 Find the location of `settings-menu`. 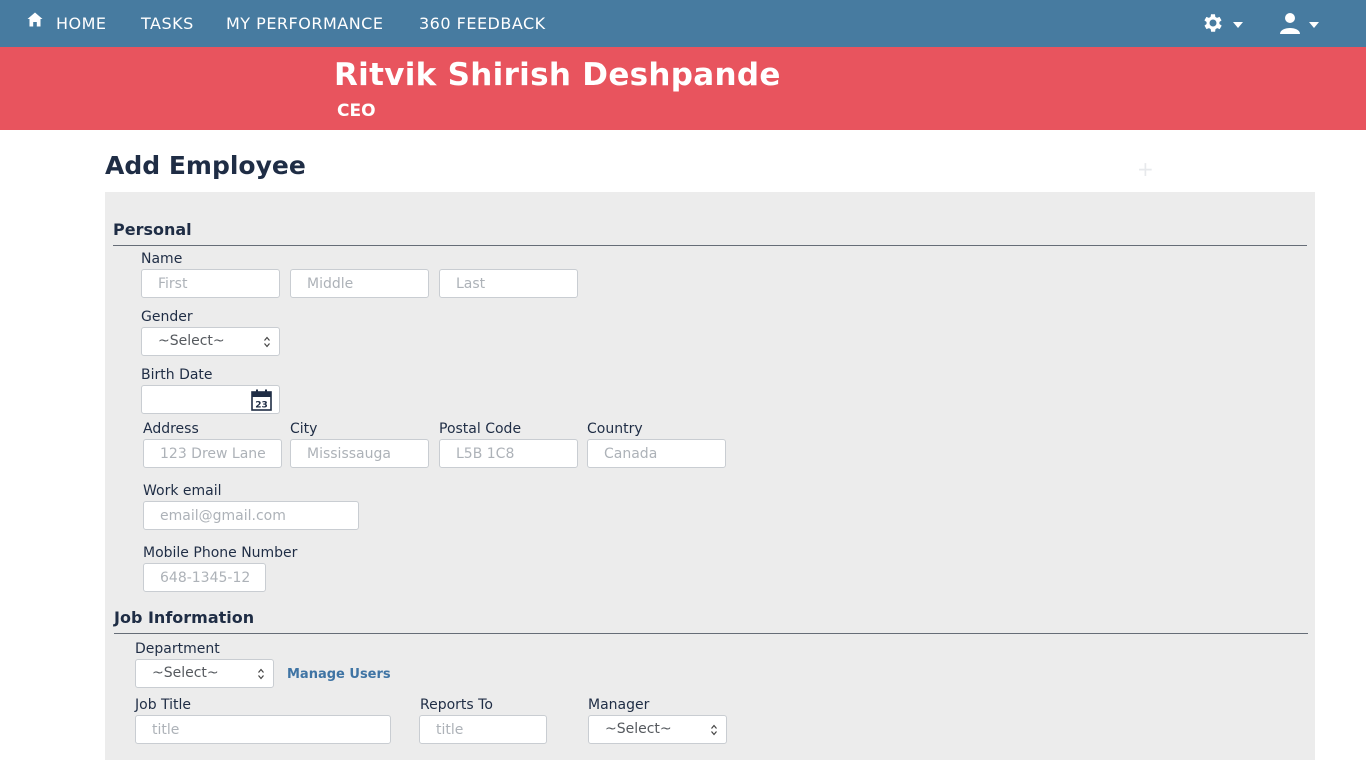

settings-menu is located at coordinates (1224, 23).